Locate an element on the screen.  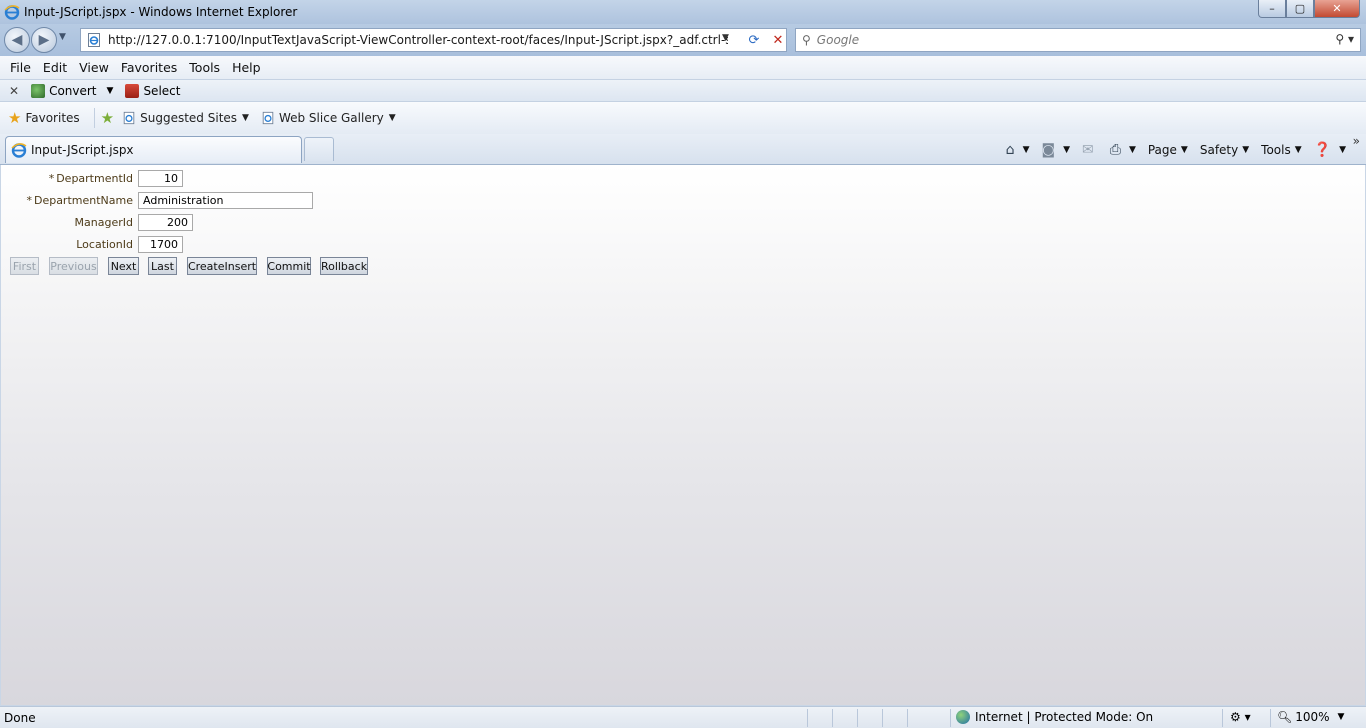
rollback-button: Rollback is located at coordinates (344, 266).